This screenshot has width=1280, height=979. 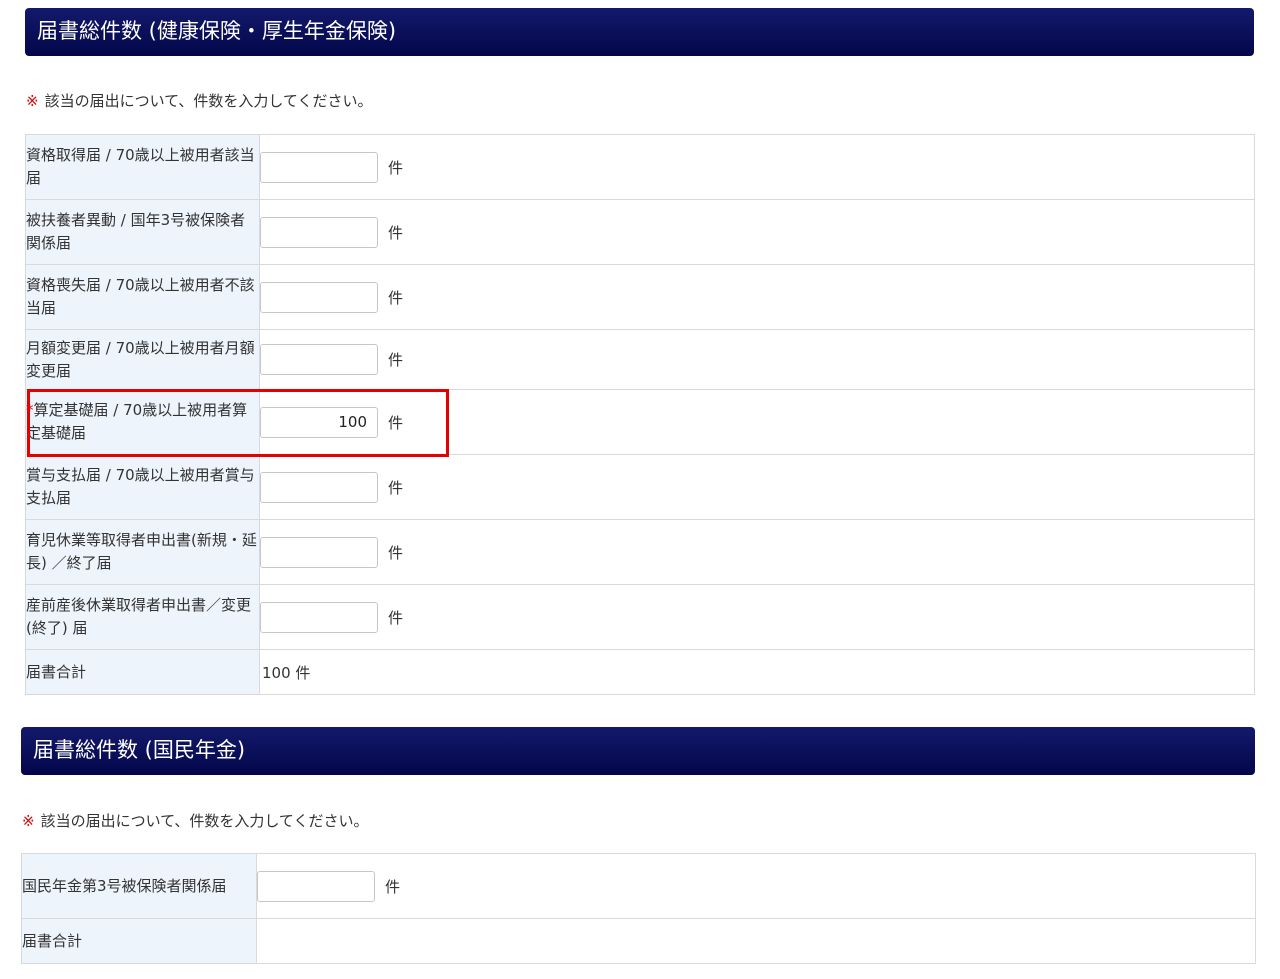 What do you see at coordinates (640, 552) in the screenshot?
I see `table-row: 育児休業等取得者申出書(新規・延長) ／終了届 件` at bounding box center [640, 552].